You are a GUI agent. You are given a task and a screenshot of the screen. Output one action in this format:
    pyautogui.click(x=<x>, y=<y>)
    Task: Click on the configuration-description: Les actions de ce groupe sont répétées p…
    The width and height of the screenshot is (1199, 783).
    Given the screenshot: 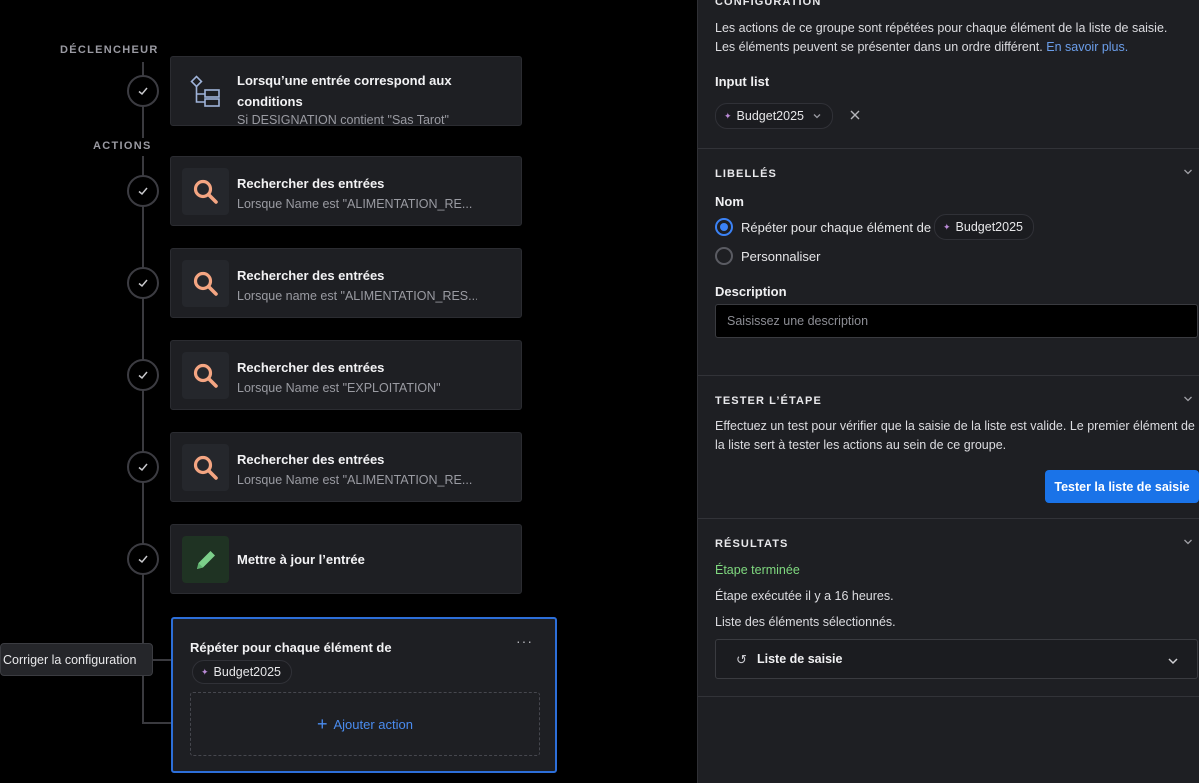 What is the action you would take?
    pyautogui.click(x=950, y=38)
    